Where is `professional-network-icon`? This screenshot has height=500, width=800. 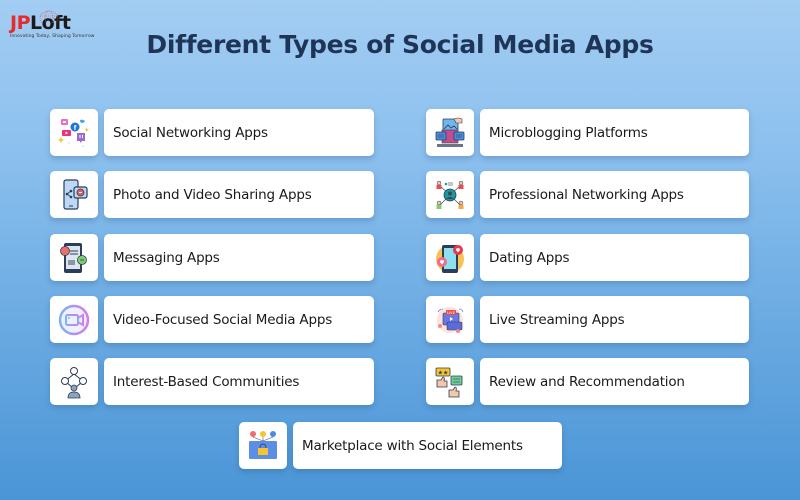
professional-network-icon is located at coordinates (450, 194).